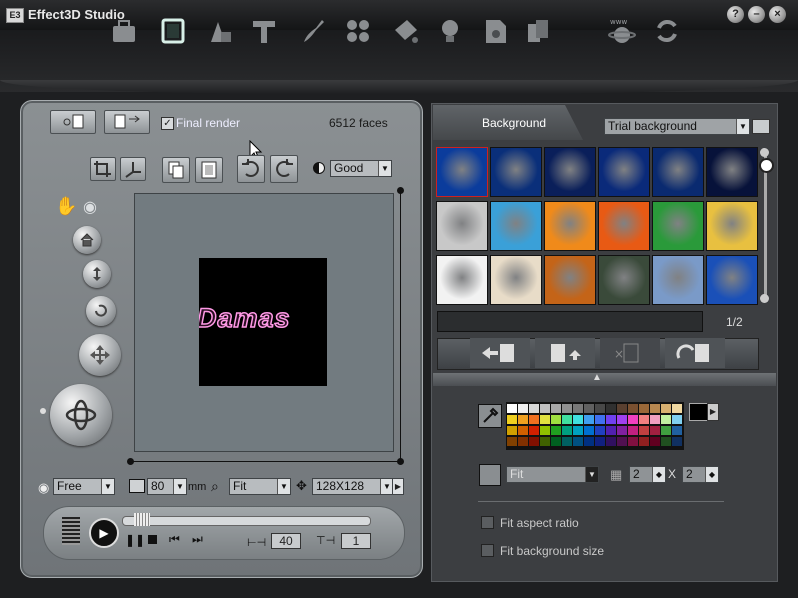 This screenshot has height=598, width=798. I want to click on scroll-down-icon, so click(764, 298).